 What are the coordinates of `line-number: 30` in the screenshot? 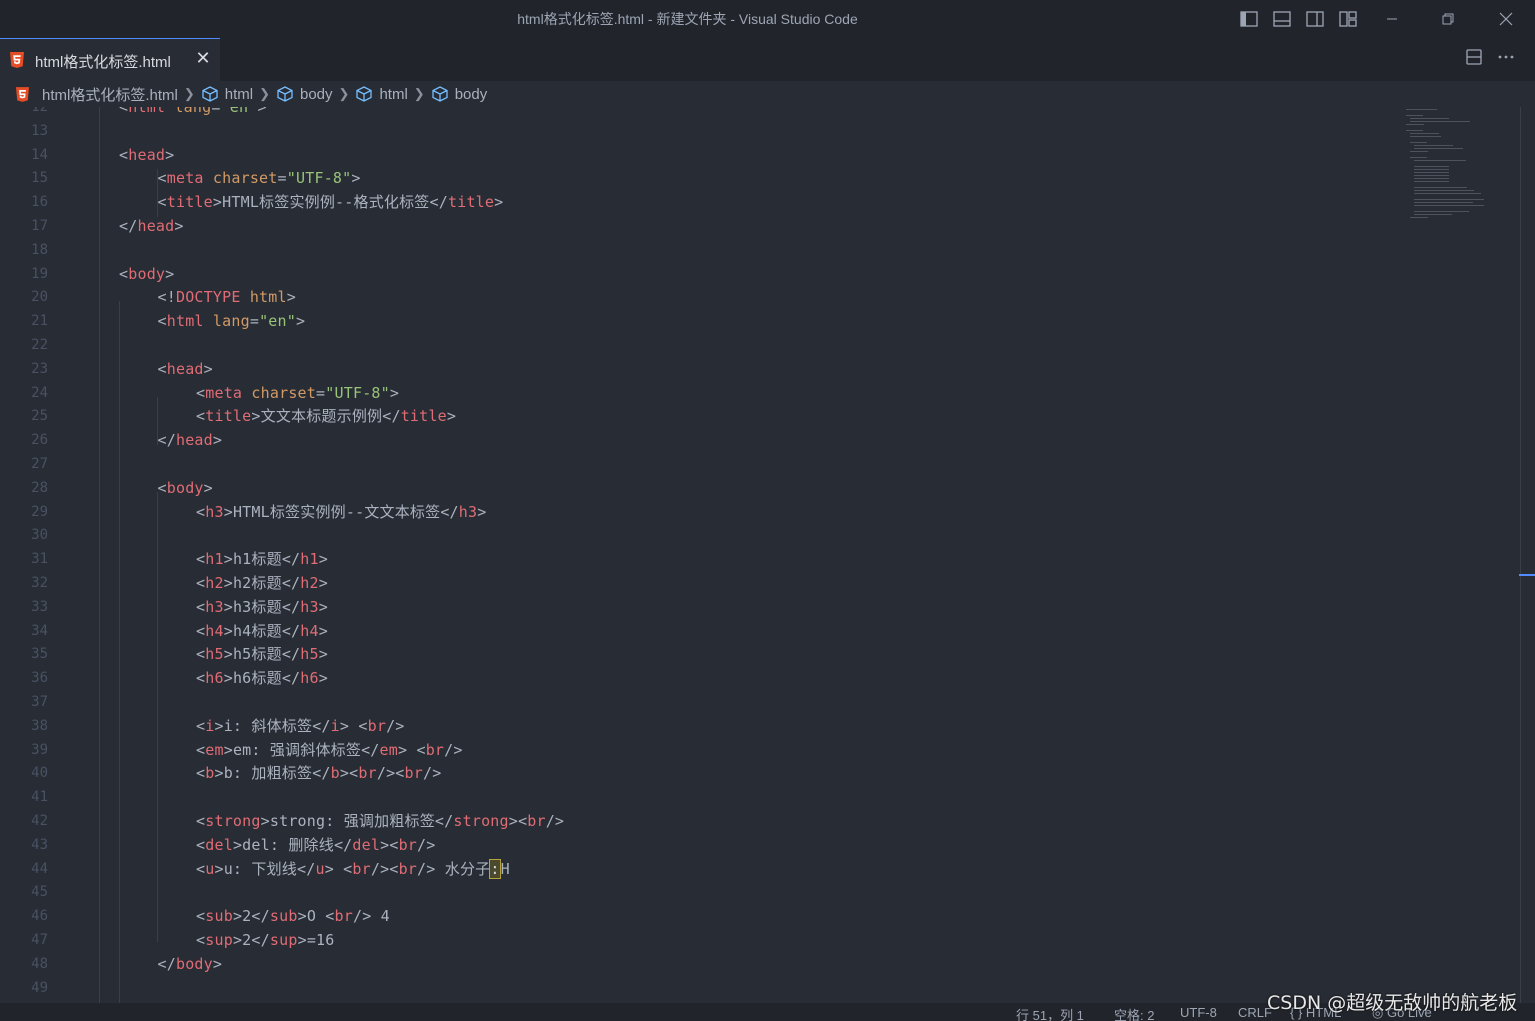 It's located at (39, 535).